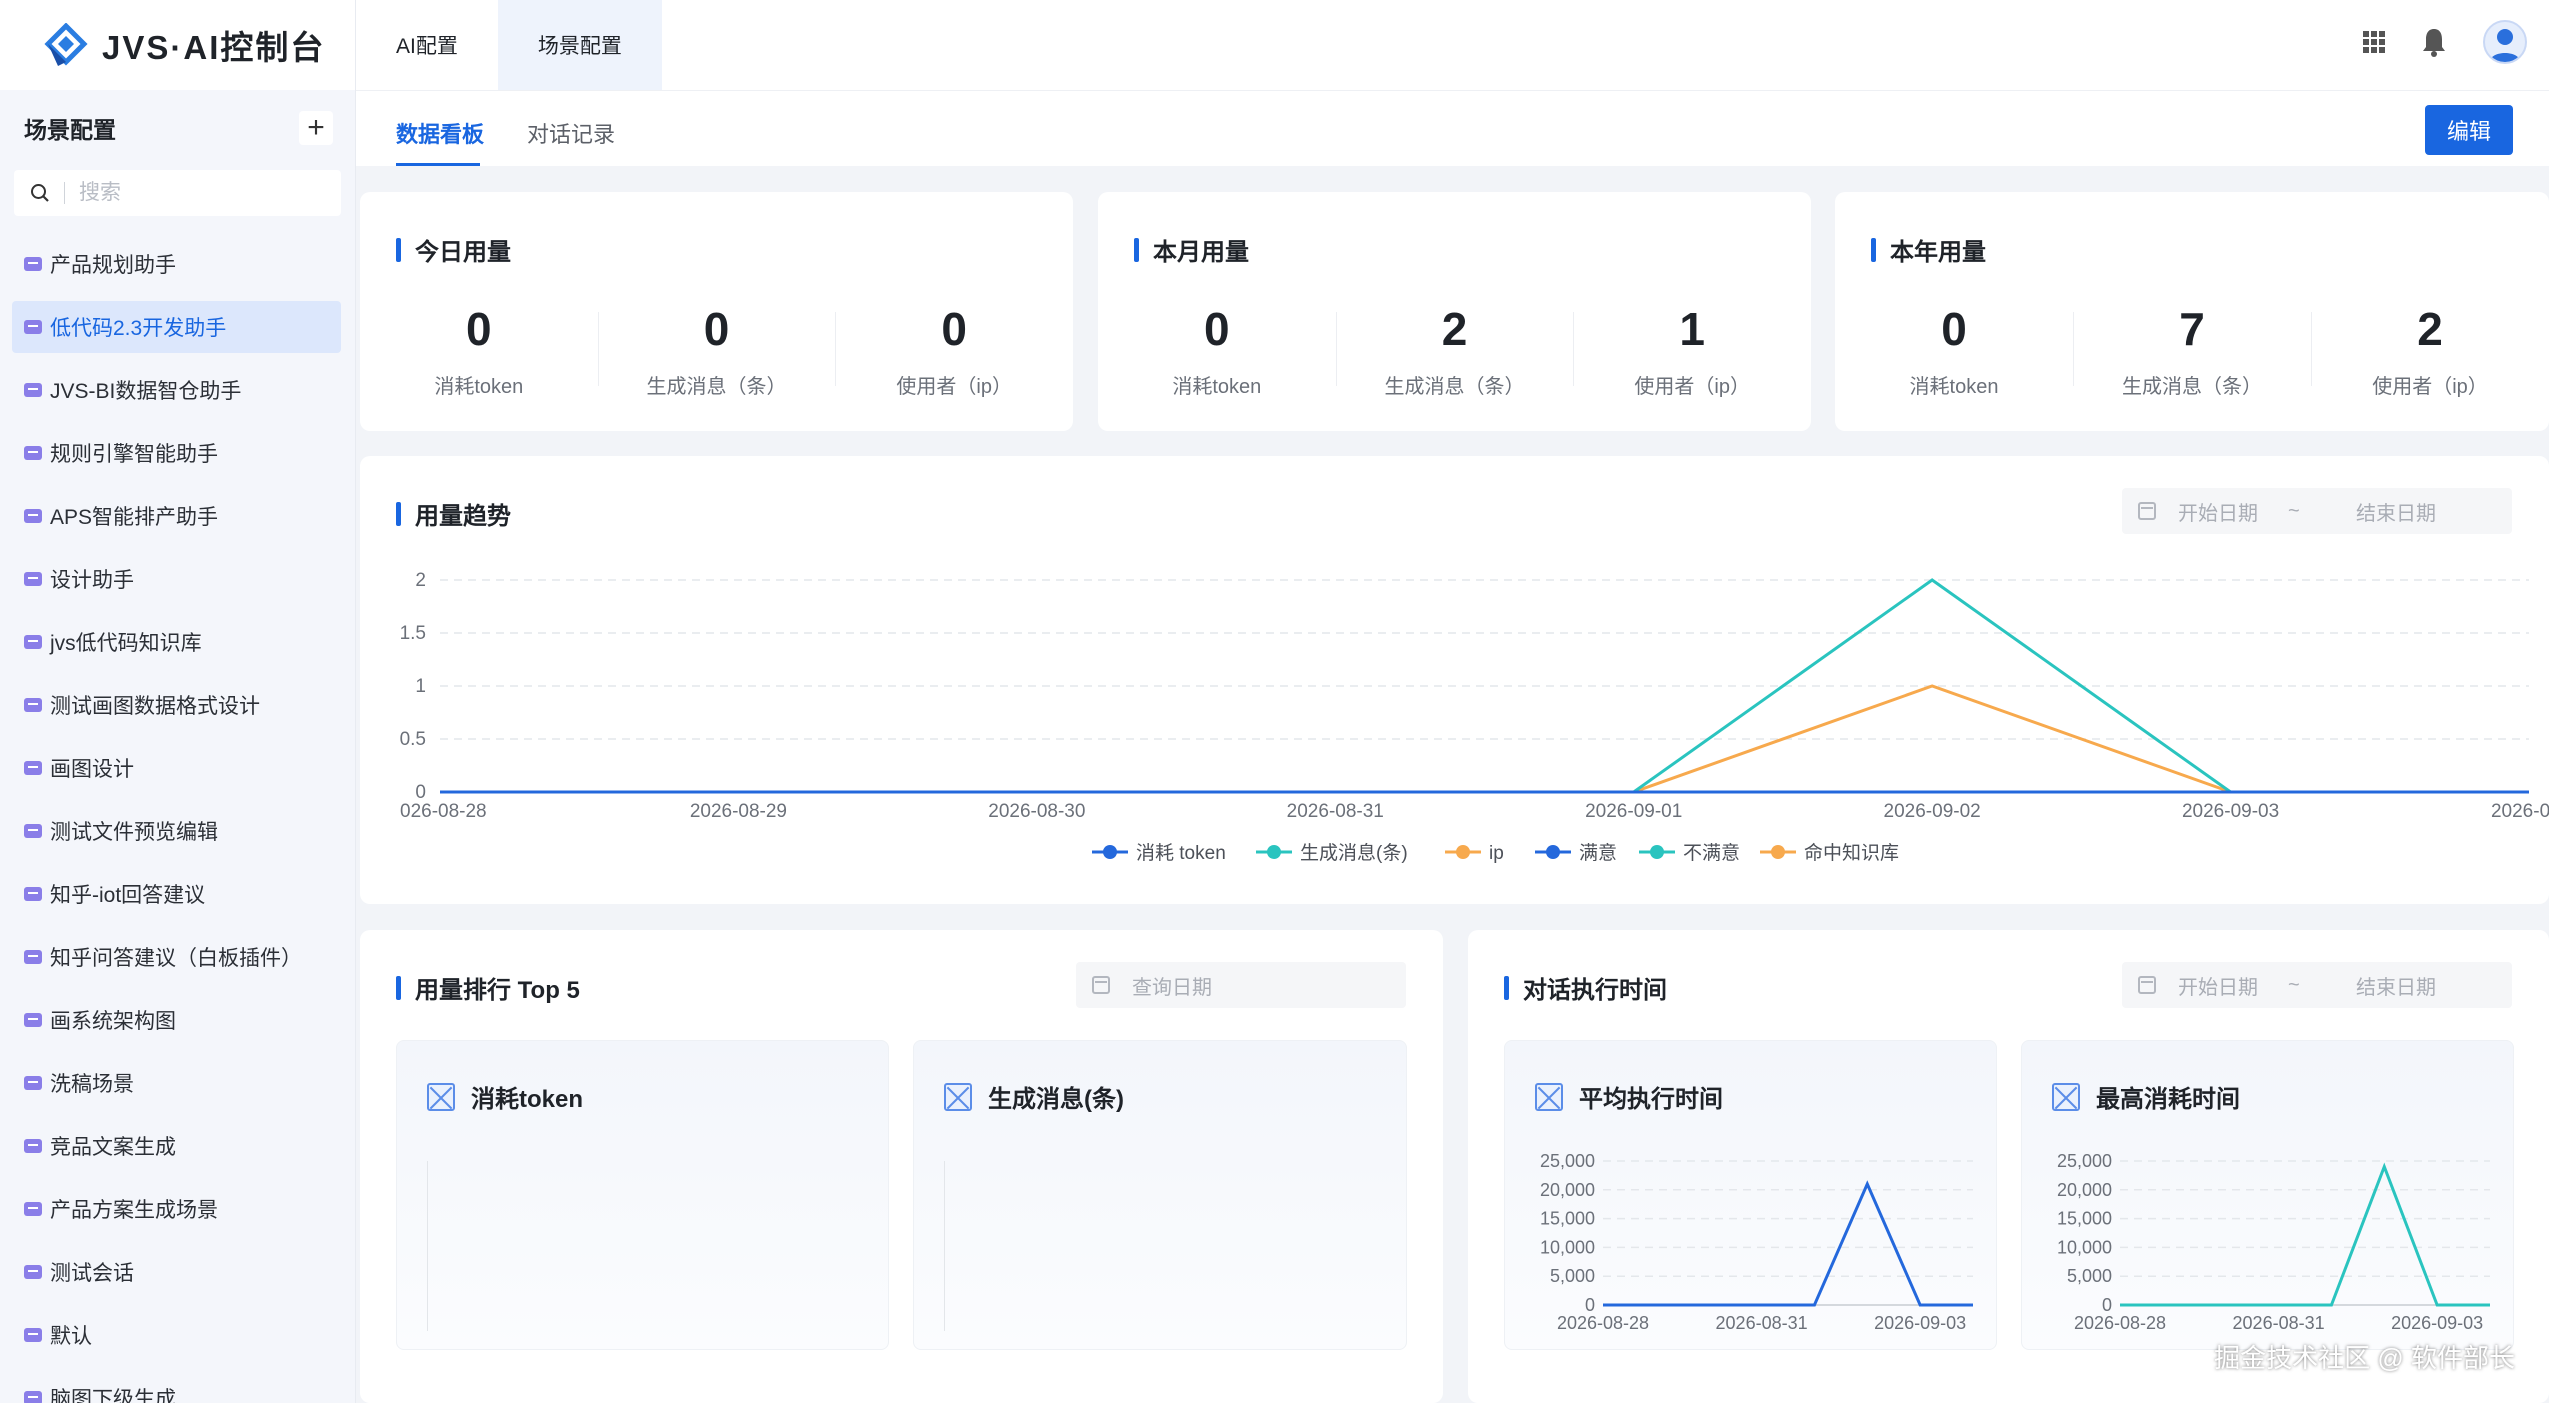 The height and width of the screenshot is (1403, 2549). I want to click on panel-title: 消耗token, so click(505, 1096).